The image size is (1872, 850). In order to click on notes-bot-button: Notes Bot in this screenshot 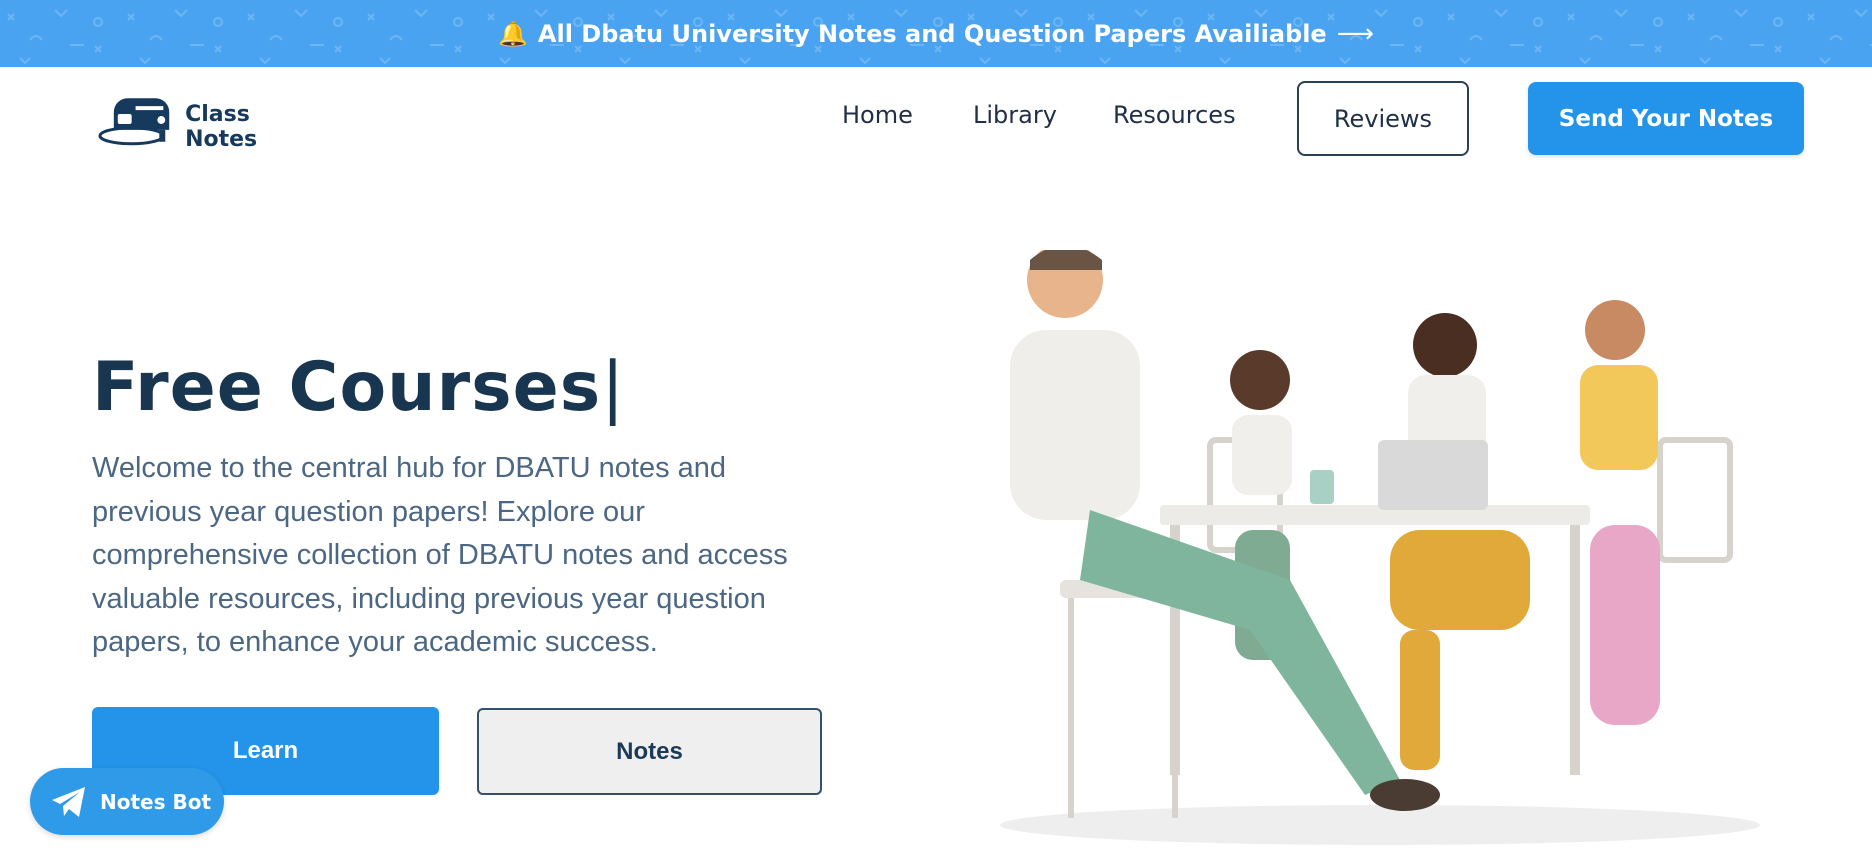, I will do `click(127, 801)`.